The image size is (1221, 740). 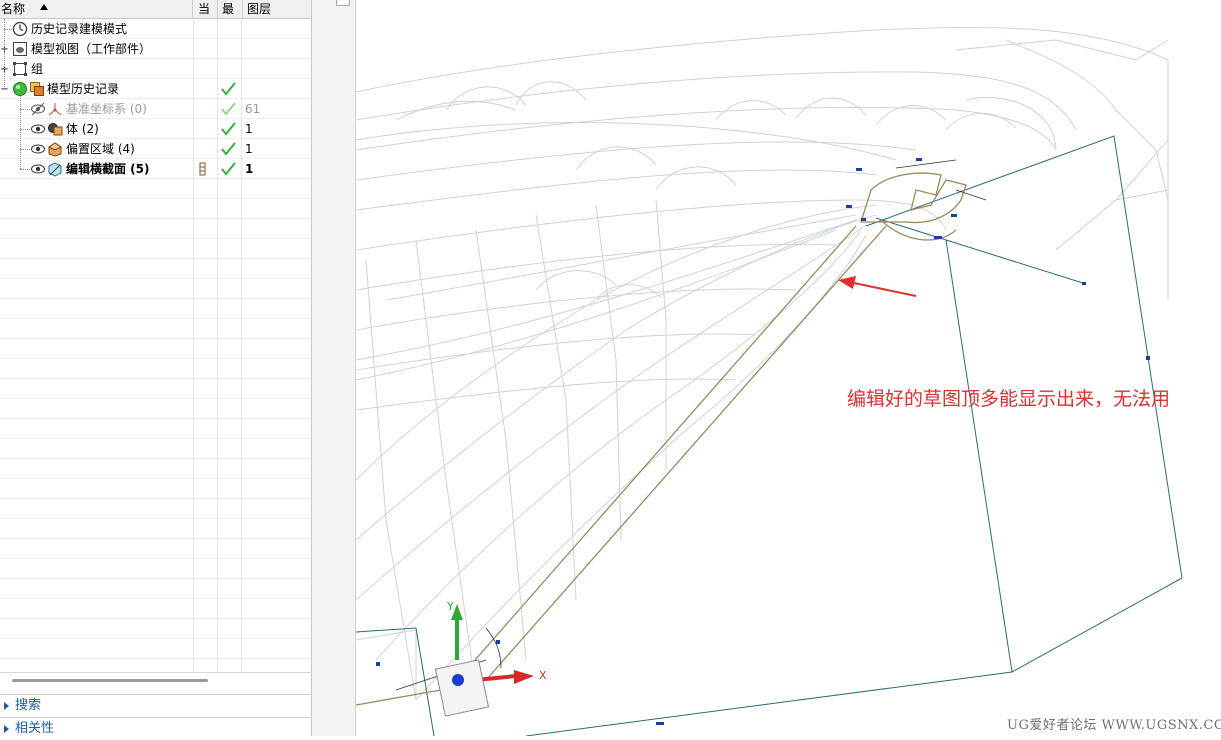 What do you see at coordinates (38, 109) in the screenshot?
I see `eye-hidden-icon` at bounding box center [38, 109].